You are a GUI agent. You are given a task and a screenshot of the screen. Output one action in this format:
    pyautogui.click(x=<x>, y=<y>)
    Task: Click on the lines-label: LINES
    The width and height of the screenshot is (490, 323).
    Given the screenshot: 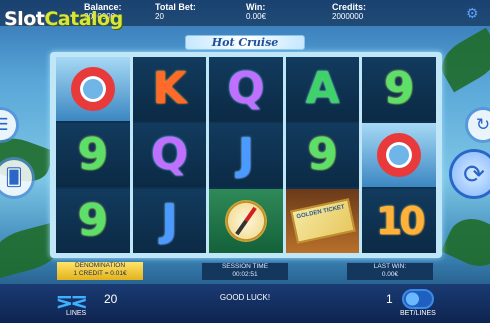 What is the action you would take?
    pyautogui.click(x=76, y=313)
    